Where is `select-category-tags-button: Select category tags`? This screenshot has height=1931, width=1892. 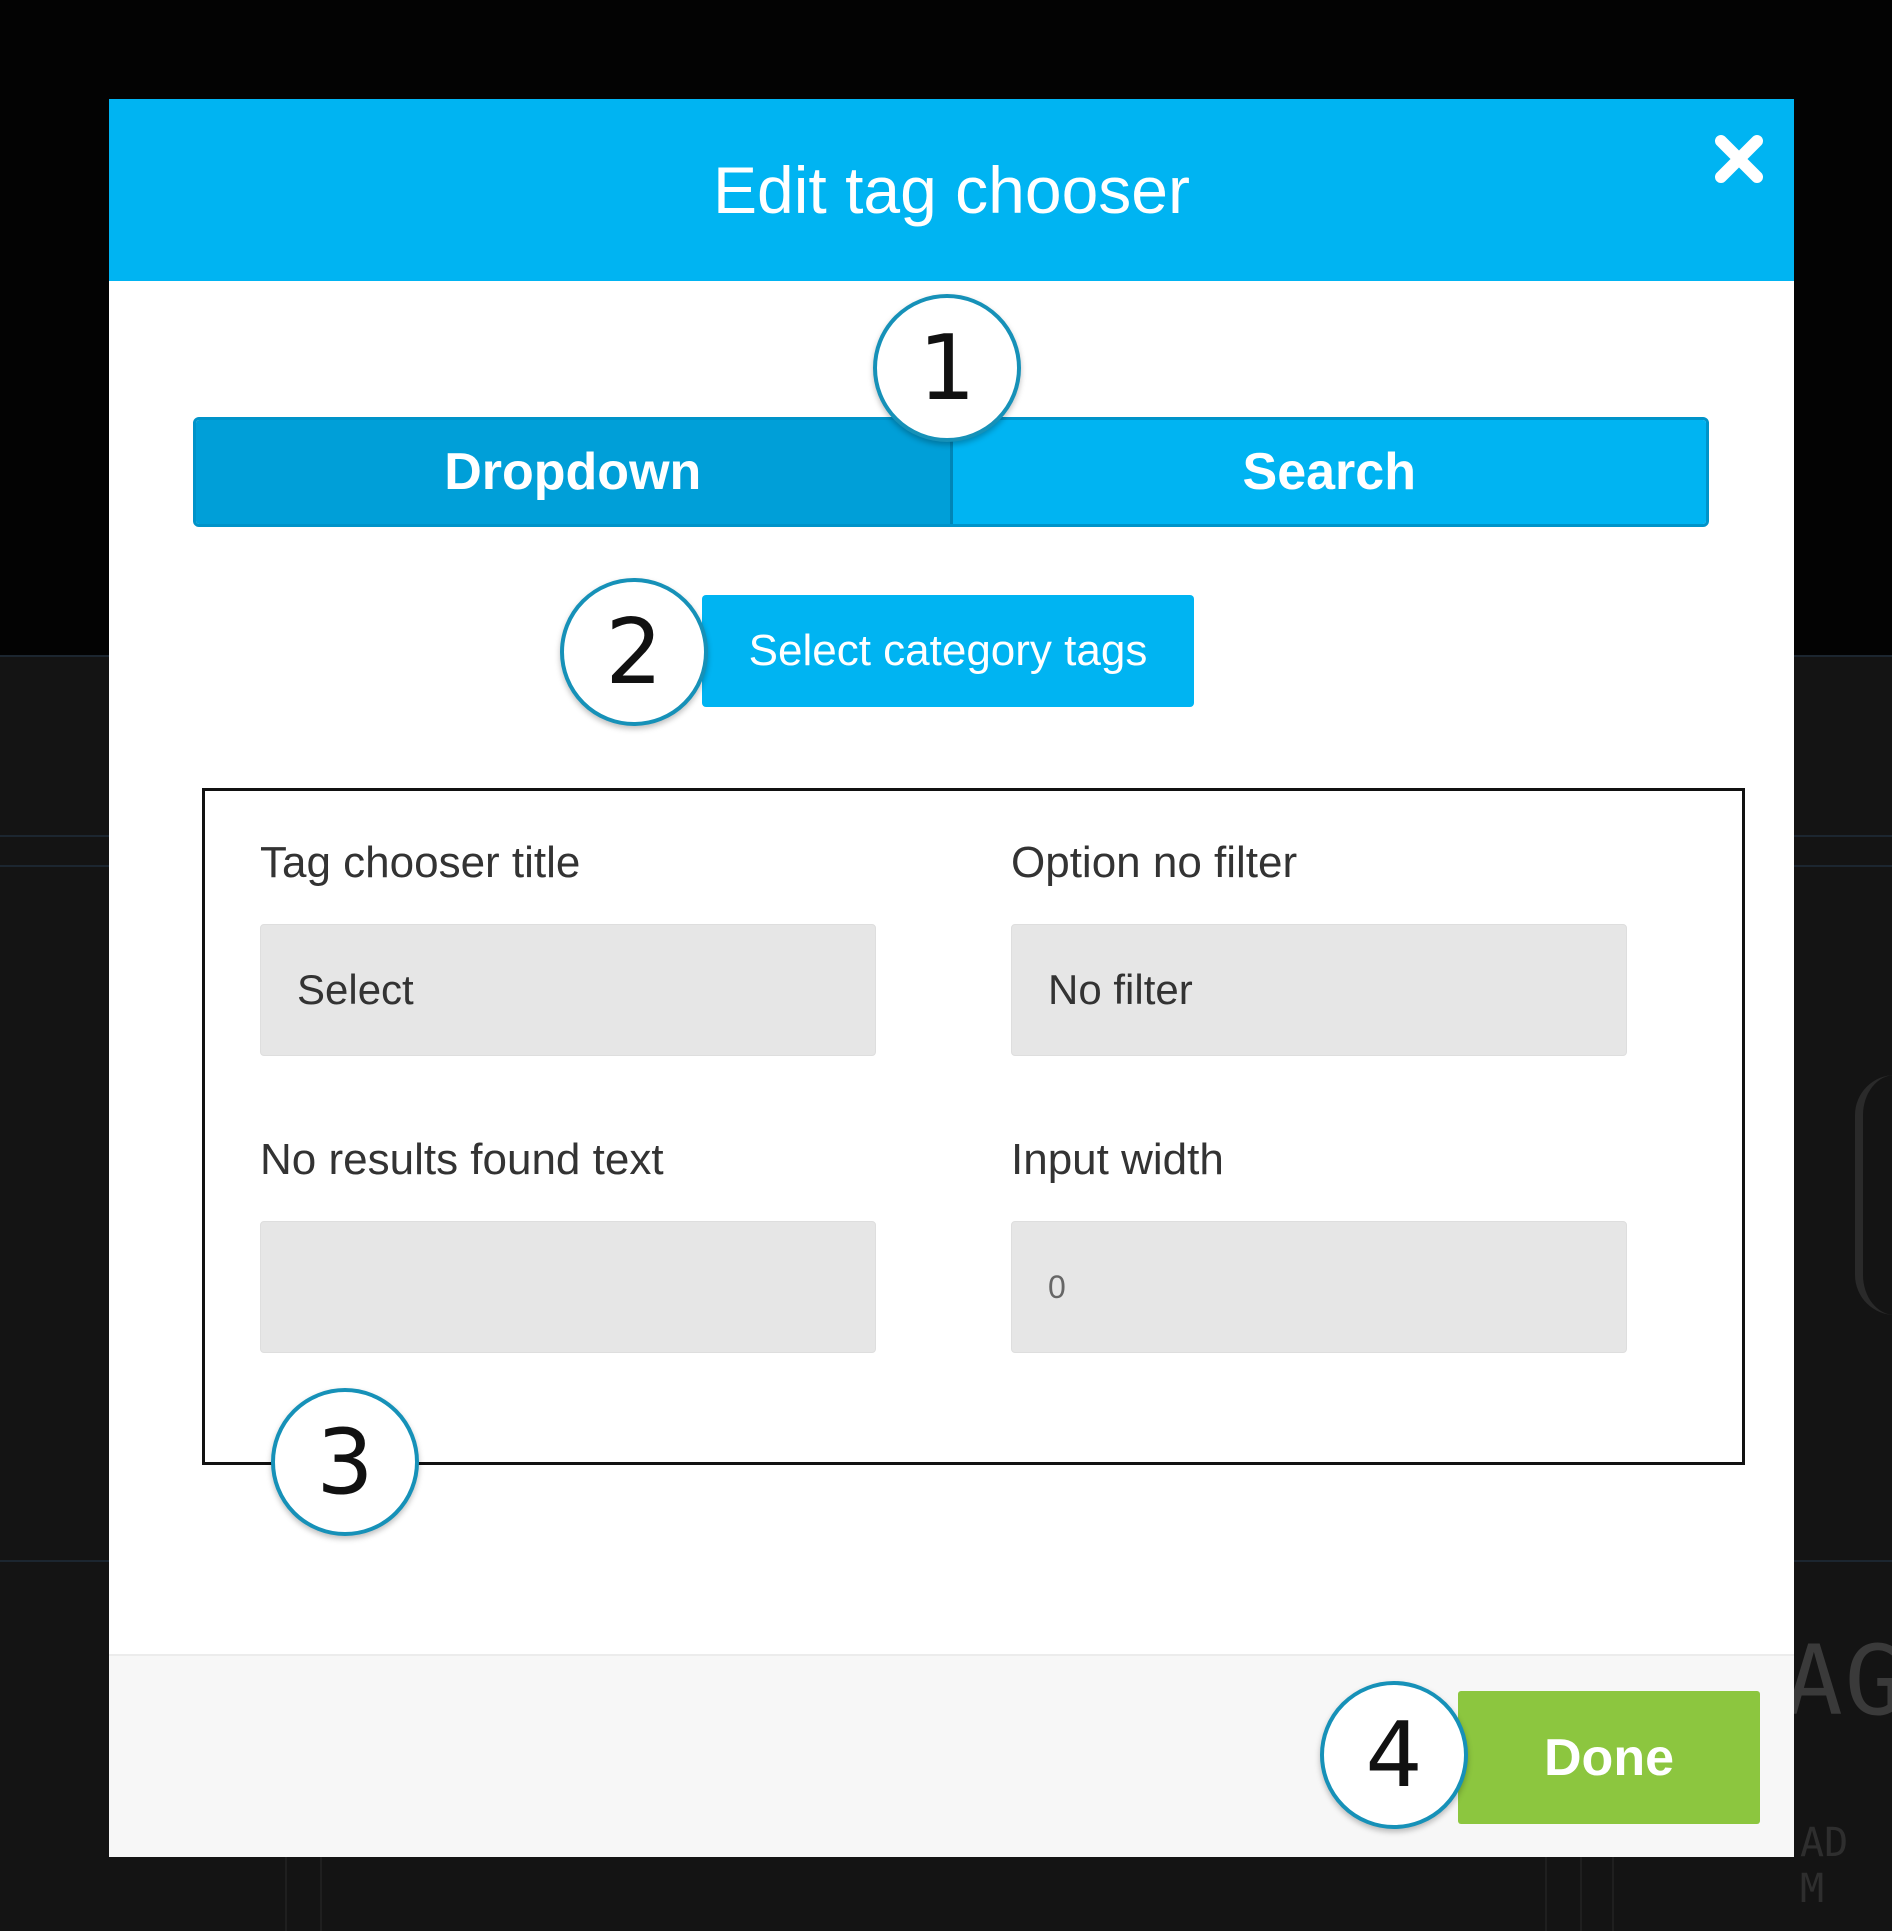 select-category-tags-button: Select category tags is located at coordinates (948, 651).